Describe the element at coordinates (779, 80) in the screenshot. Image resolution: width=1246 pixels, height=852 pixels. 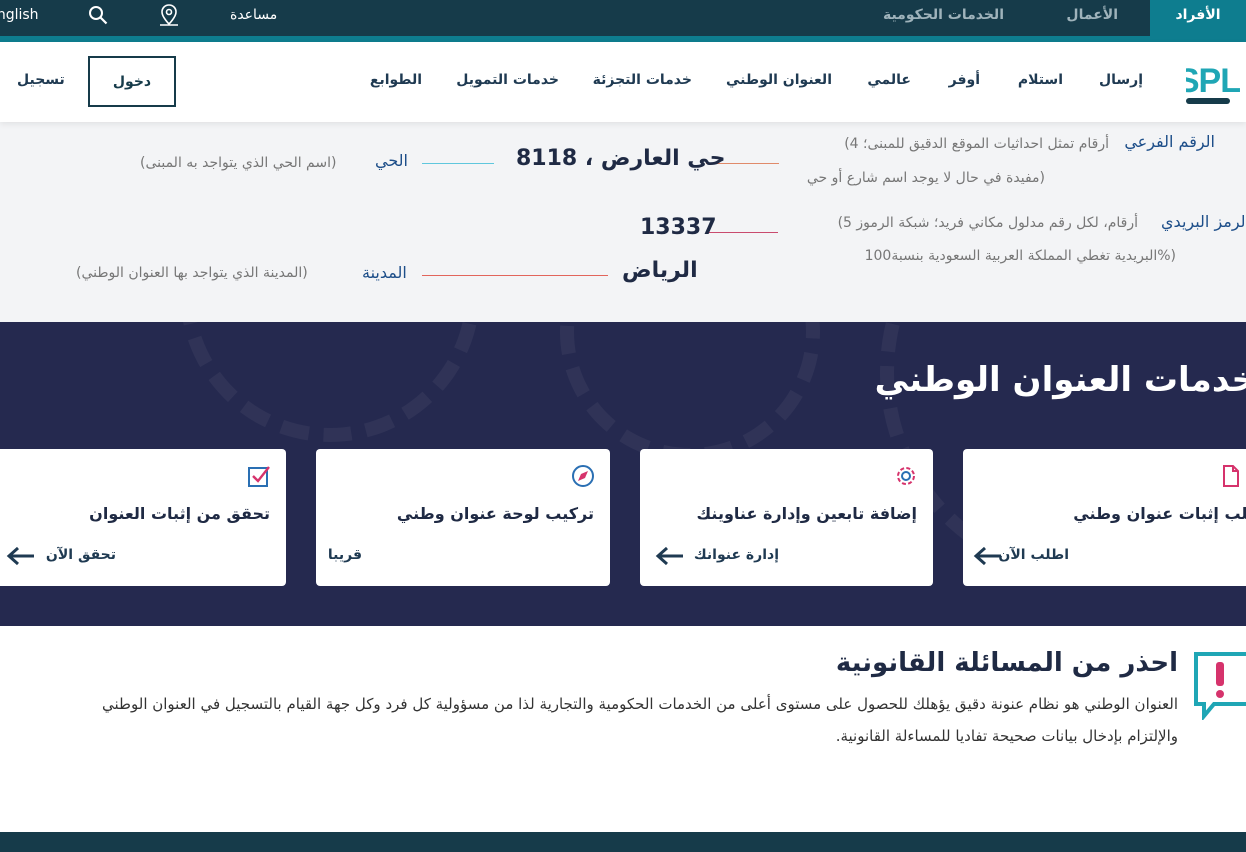
I see `nav-national-address: العنوان الوطني` at that location.